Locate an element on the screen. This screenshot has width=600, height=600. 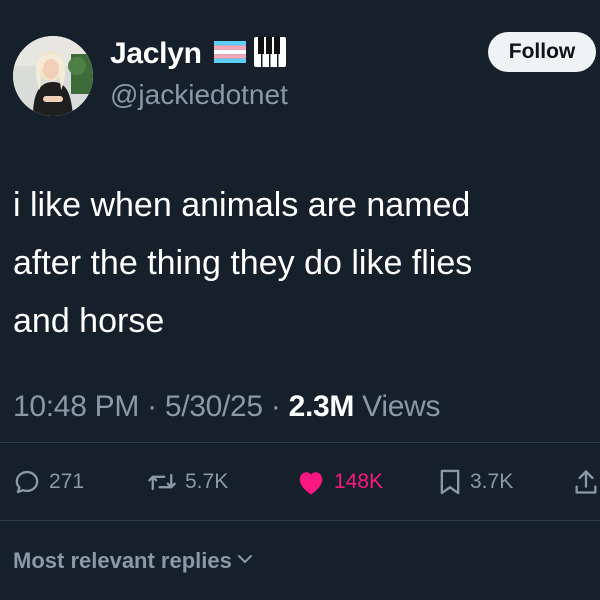
display-name: Jaclyn is located at coordinates (156, 54).